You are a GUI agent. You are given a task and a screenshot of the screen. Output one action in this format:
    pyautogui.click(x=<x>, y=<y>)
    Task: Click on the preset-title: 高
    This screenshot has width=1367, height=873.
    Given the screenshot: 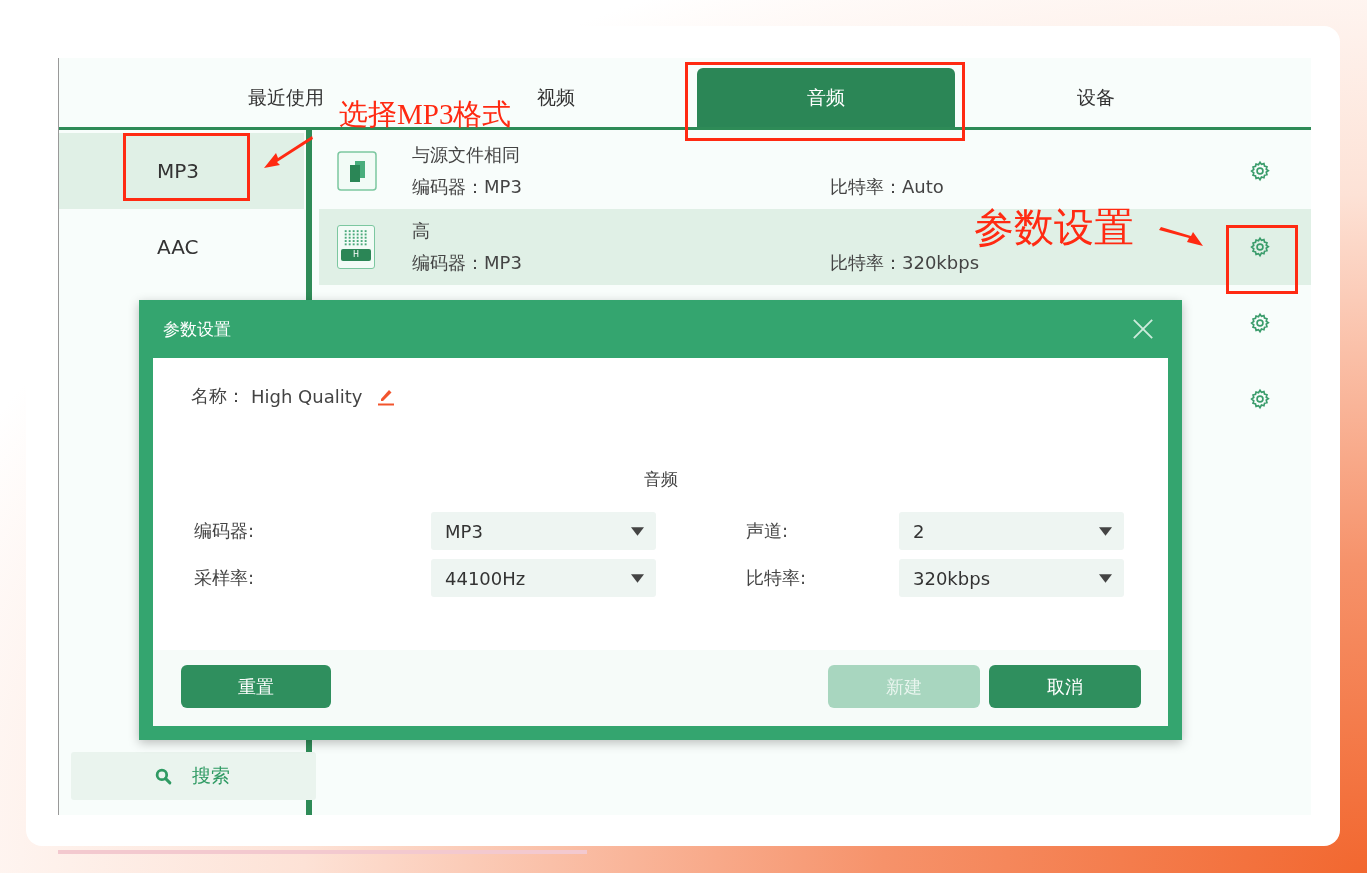 What is the action you would take?
    pyautogui.click(x=421, y=231)
    